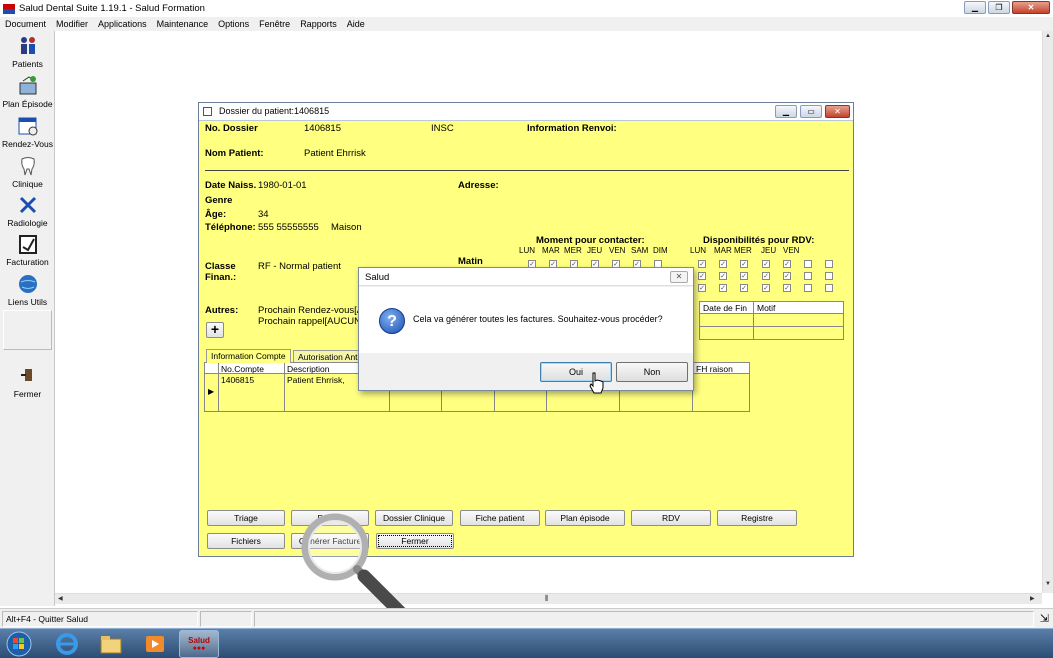  Describe the element at coordinates (27, 290) in the screenshot. I see `sidebar-item-liens-utils: Liens Utils` at that location.